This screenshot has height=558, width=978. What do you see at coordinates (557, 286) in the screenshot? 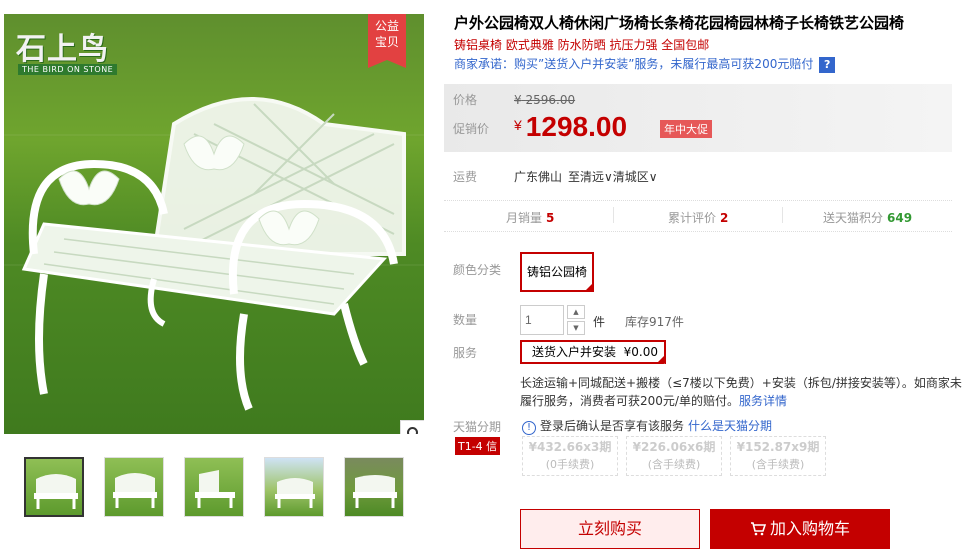
I see `color-option-selected: 铸铝公园椅` at bounding box center [557, 286].